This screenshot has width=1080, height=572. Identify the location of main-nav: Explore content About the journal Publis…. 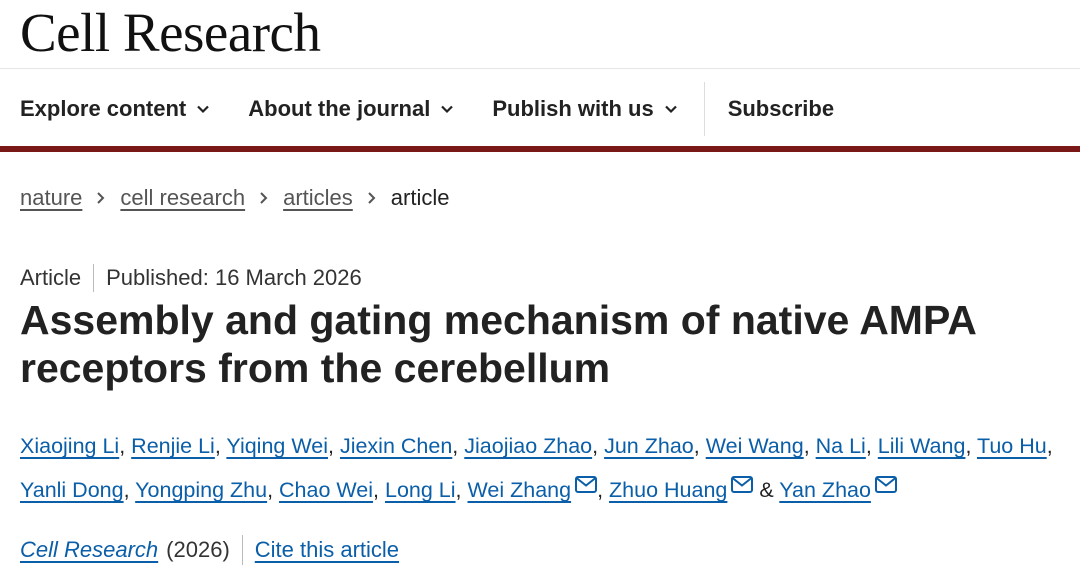
(540, 109).